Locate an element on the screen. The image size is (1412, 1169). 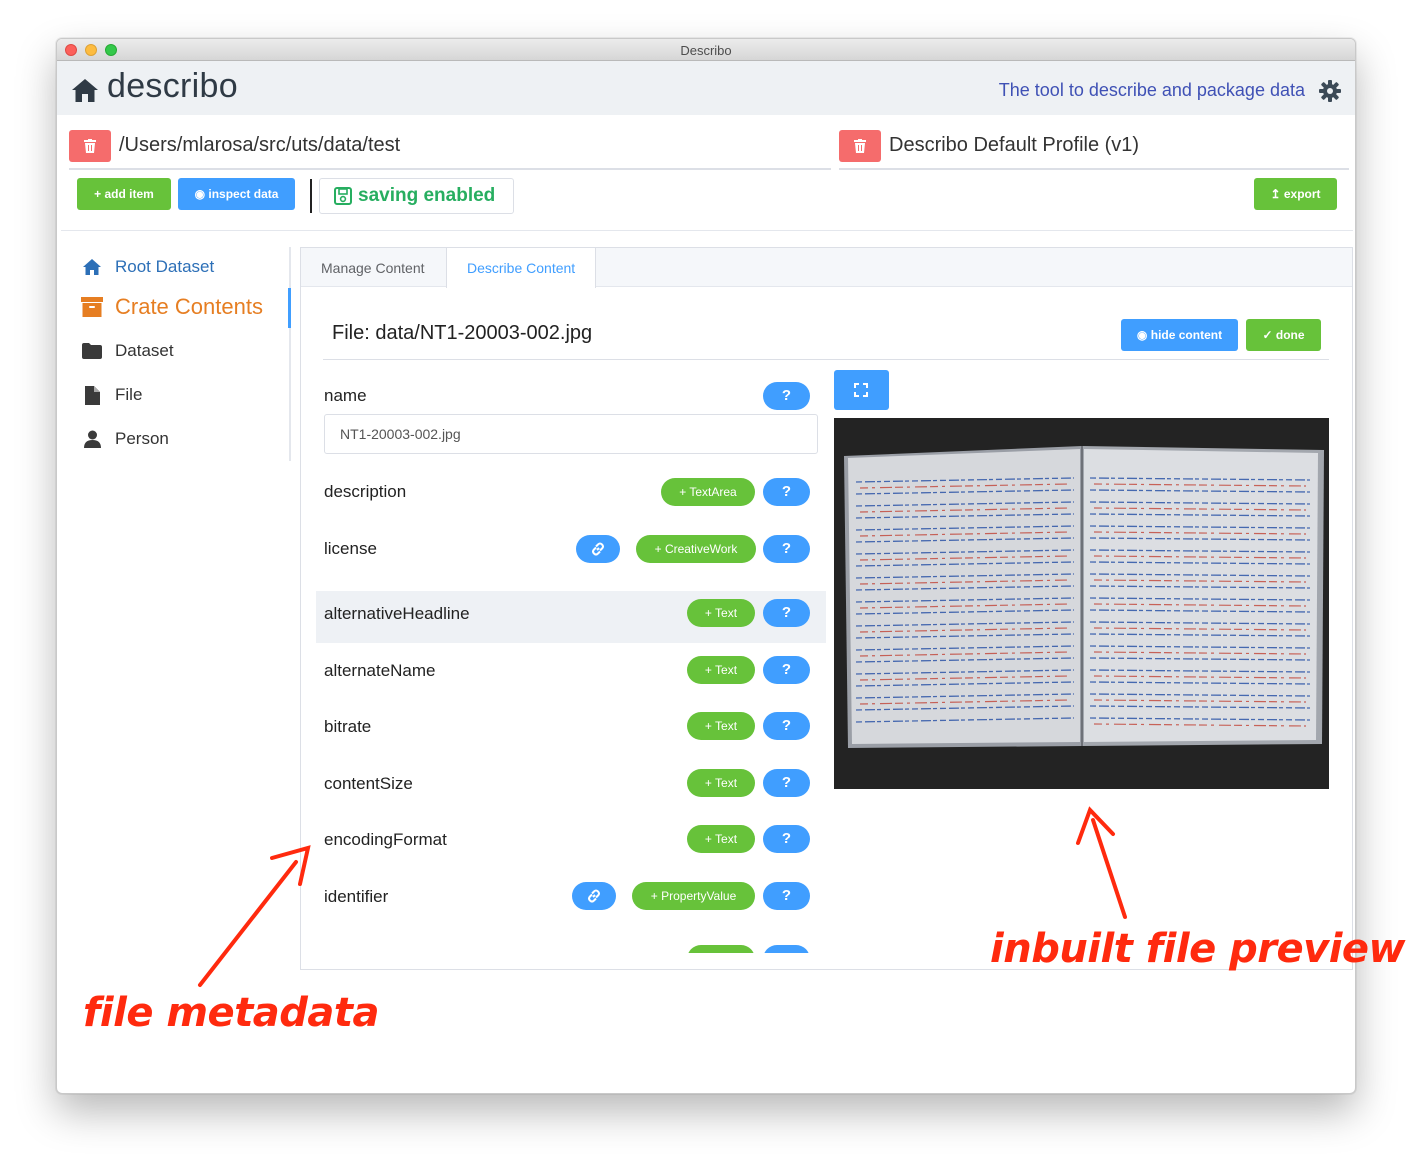
arrow-left-icon is located at coordinates (254, 916).